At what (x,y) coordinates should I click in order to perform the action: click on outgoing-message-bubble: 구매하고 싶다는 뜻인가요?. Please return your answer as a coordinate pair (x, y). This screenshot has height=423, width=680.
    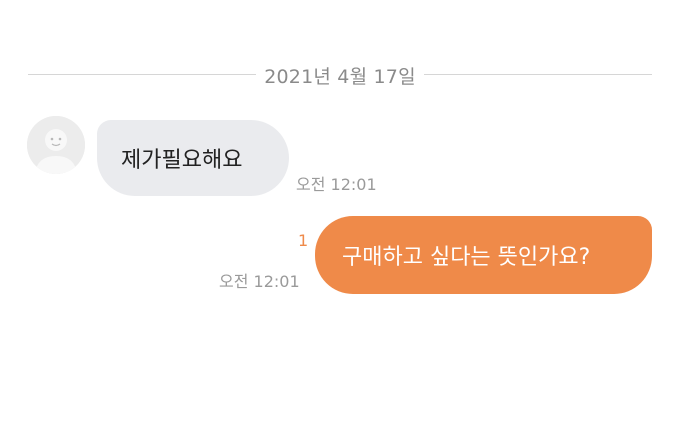
    Looking at the image, I should click on (483, 255).